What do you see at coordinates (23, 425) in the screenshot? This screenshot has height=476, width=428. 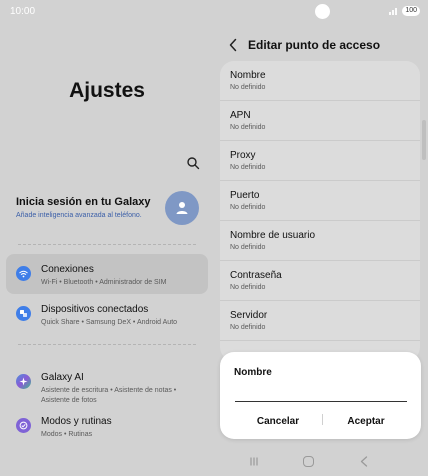 I see `check-circle-icon` at bounding box center [23, 425].